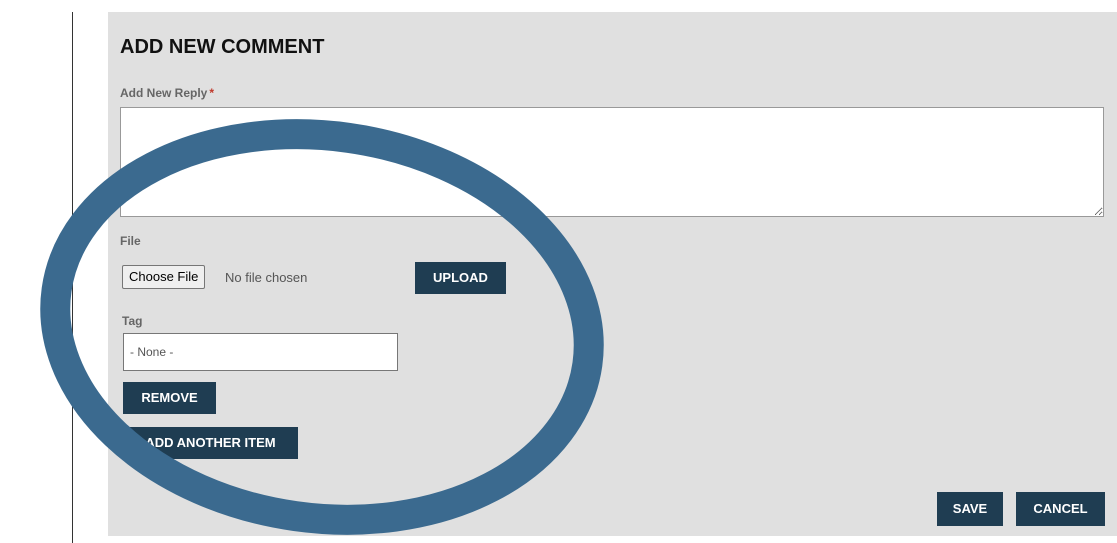  Describe the element at coordinates (164, 277) in the screenshot. I see `choose-file-button: Choose File` at that location.